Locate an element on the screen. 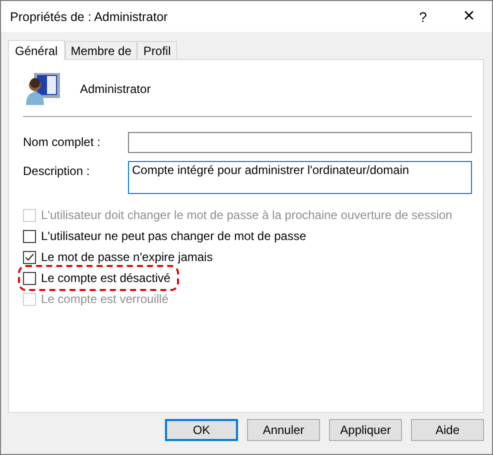 The width and height of the screenshot is (493, 455). help-button: ? is located at coordinates (423, 16).